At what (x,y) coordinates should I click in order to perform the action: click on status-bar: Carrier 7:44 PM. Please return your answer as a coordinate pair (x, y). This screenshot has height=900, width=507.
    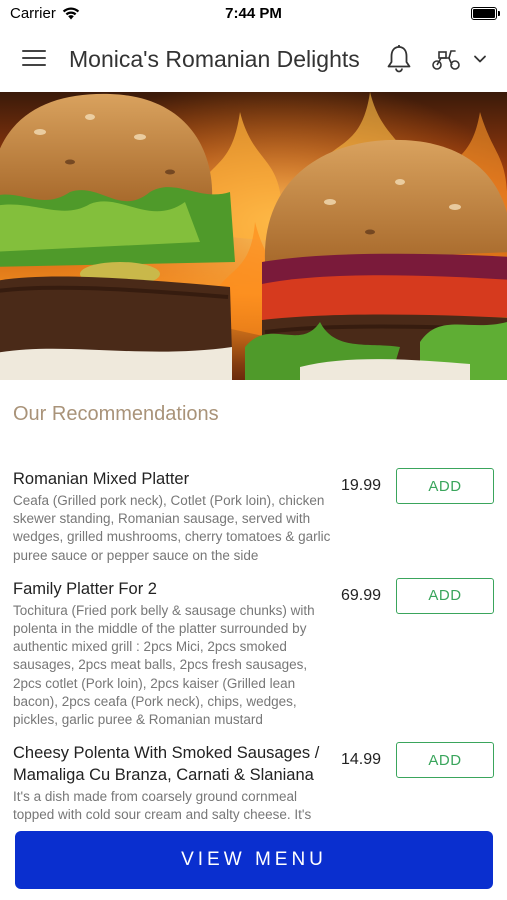
    Looking at the image, I should click on (253, 13).